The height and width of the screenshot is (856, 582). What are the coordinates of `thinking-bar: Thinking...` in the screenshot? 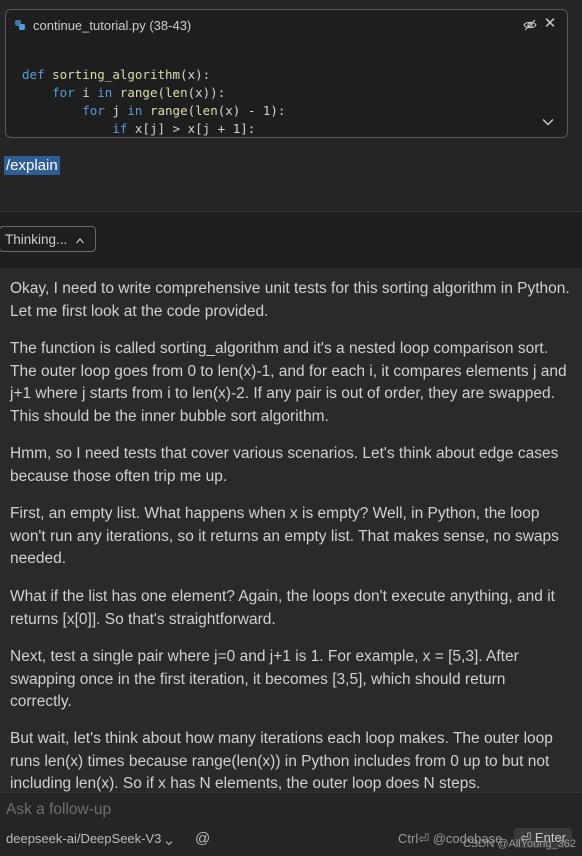 It's located at (291, 240).